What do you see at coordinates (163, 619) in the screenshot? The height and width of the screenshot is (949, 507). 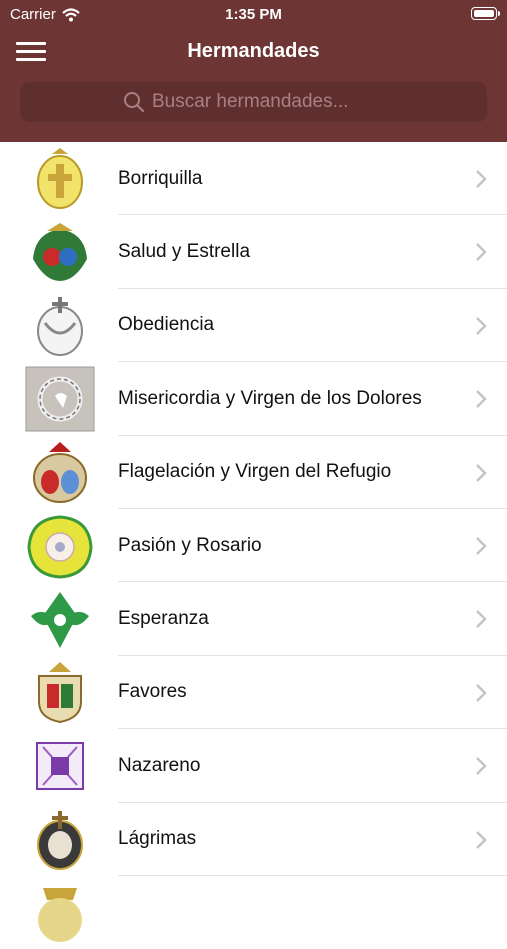 I see `list-item-label: Esperanza` at bounding box center [163, 619].